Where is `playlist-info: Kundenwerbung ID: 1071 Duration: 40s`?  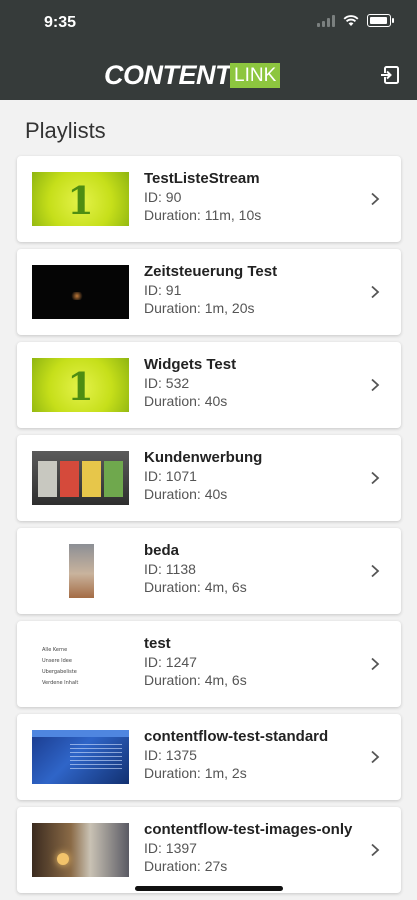 playlist-info: Kundenwerbung ID: 1071 Duration: 40s is located at coordinates (249, 475).